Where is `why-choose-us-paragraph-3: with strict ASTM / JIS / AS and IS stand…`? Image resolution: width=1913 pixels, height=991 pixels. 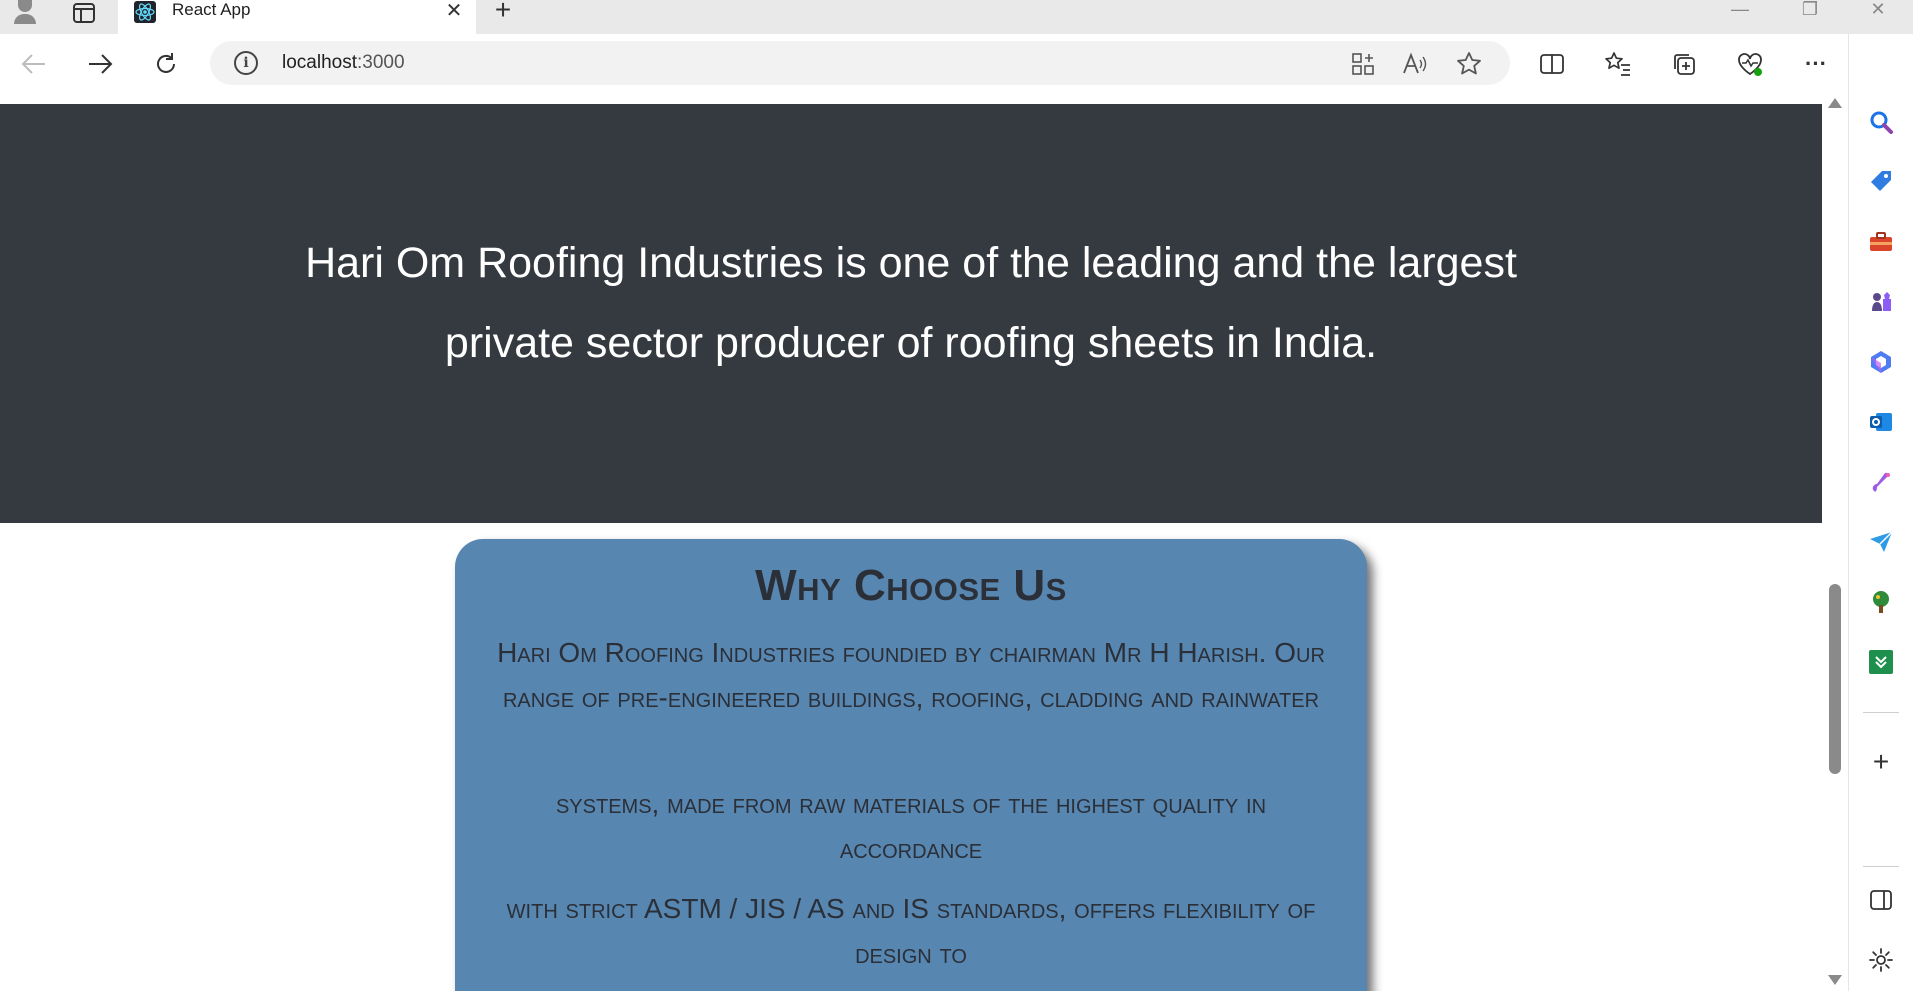 why-choose-us-paragraph-3: with strict ASTM / JIS / AS and IS stand… is located at coordinates (911, 931).